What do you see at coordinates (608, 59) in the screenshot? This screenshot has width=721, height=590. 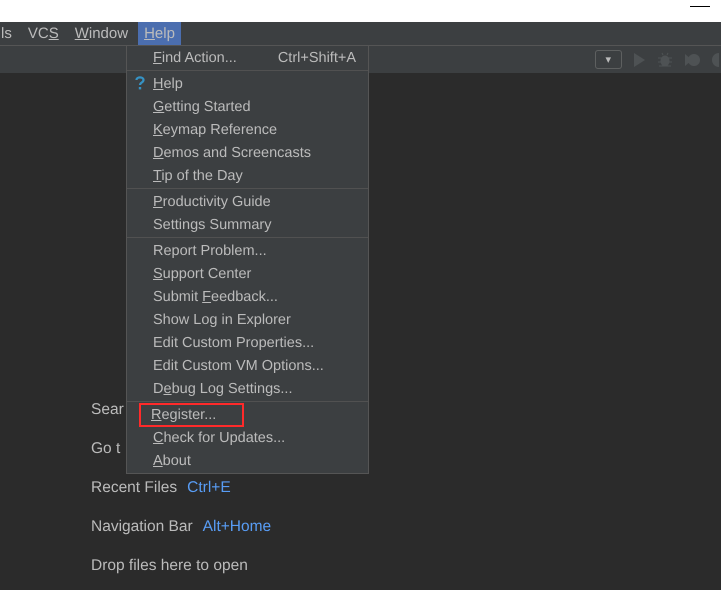 I see `configuration-dropdown: ▾` at bounding box center [608, 59].